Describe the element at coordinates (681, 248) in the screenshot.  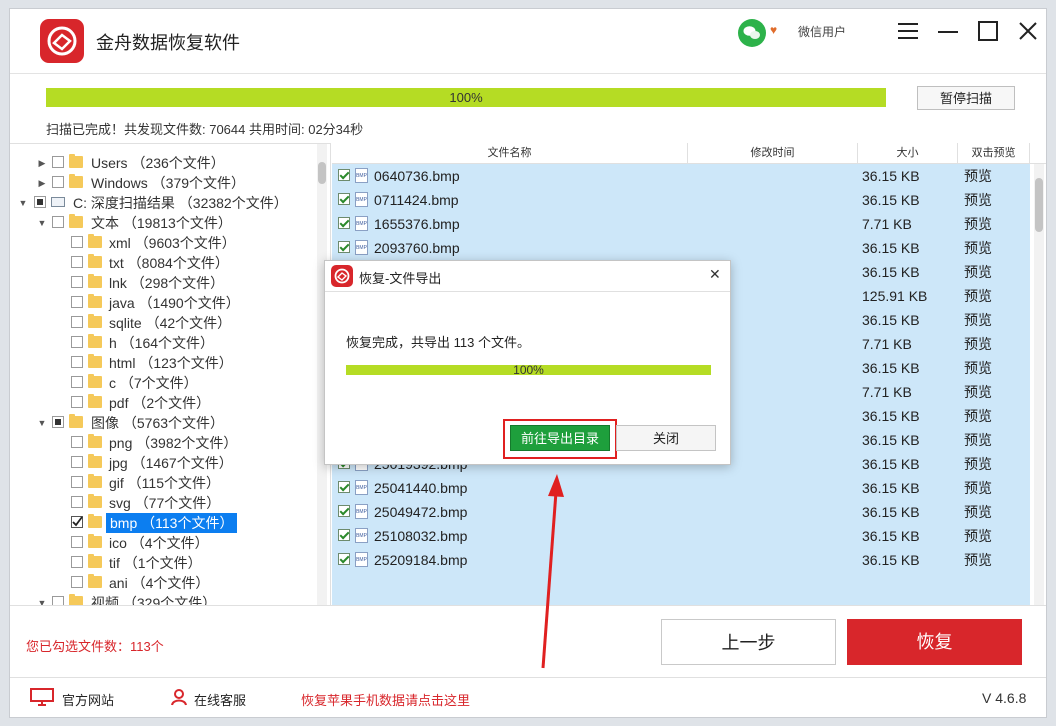
I see `table-row: BMP 2093760.bmp 36.15 KB 预览` at that location.